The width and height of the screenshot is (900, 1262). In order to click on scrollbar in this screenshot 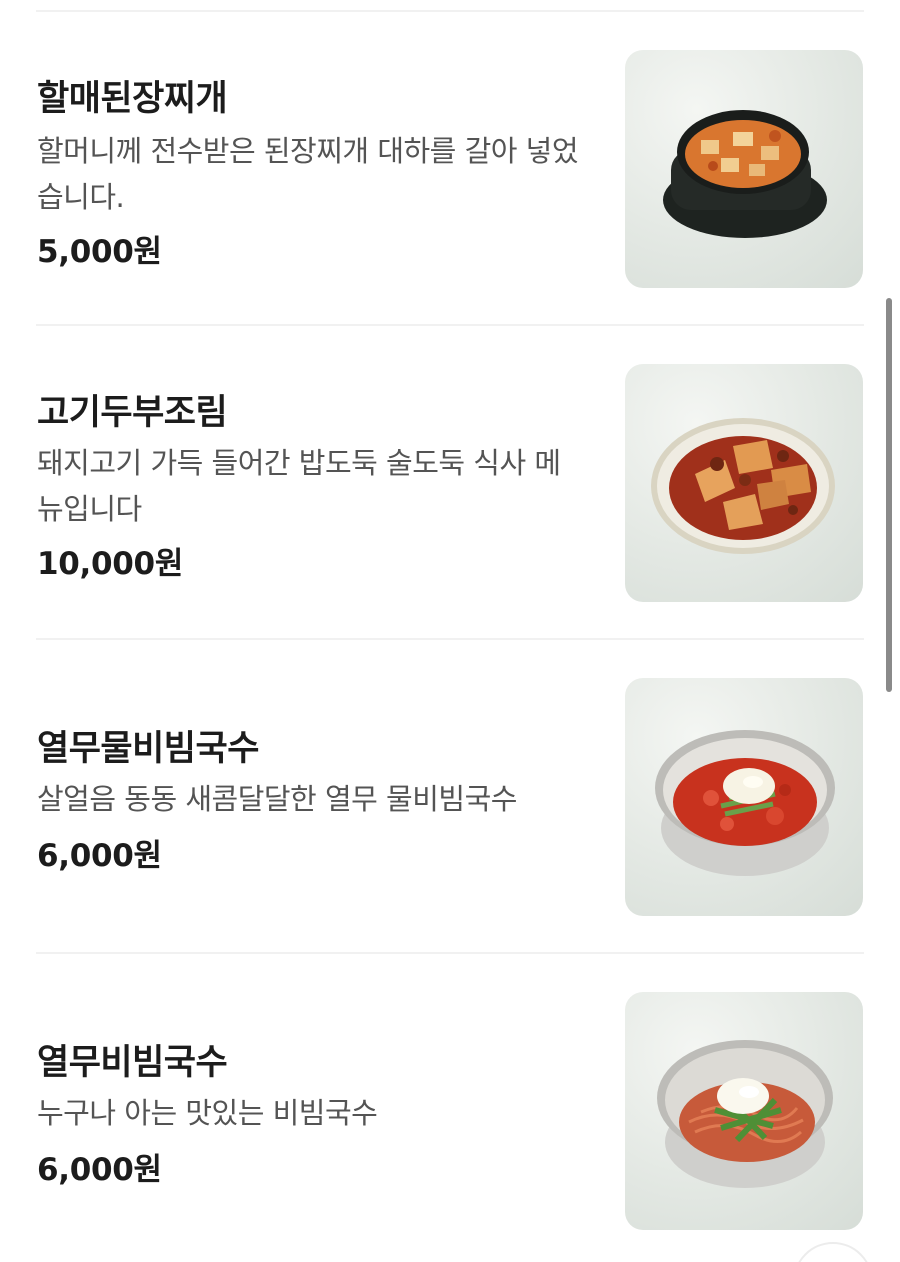, I will do `click(889, 495)`.